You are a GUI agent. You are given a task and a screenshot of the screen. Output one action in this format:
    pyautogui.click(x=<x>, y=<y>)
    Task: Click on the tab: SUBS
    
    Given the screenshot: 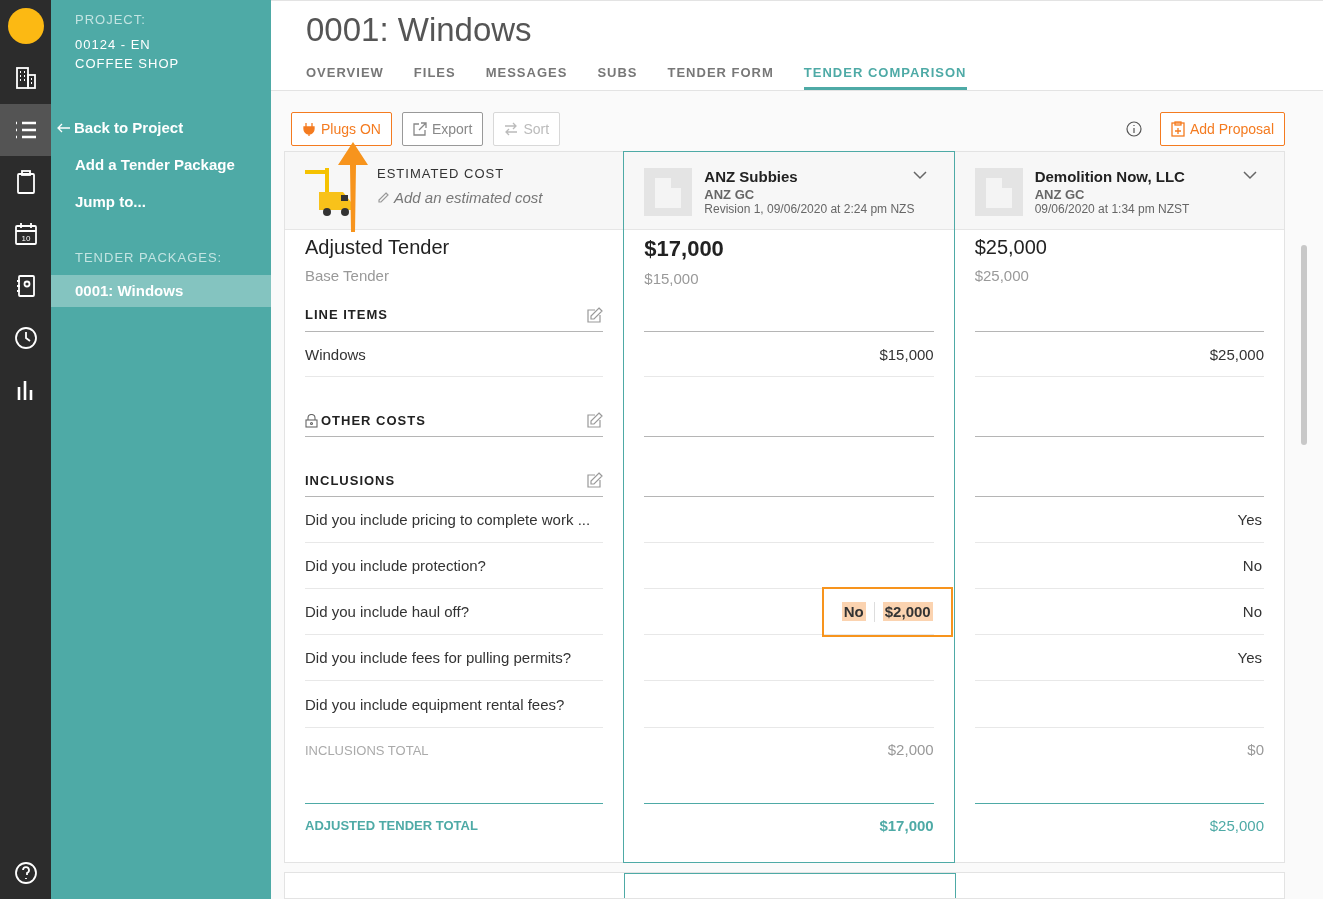 What is the action you would take?
    pyautogui.click(x=617, y=77)
    